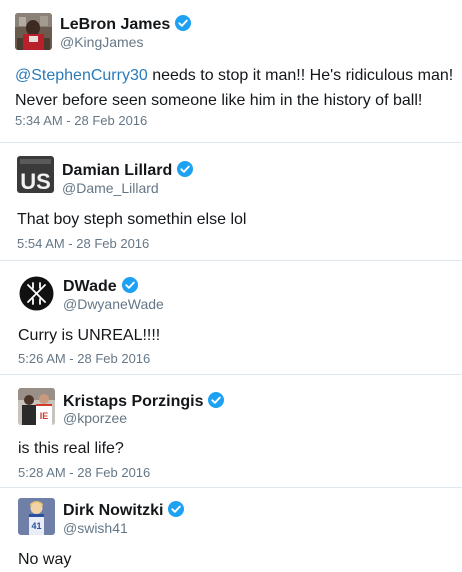 This screenshot has height=572, width=462. I want to click on tweet-timestamp: 5:34 AM - 28 Feb 2016, so click(81, 121).